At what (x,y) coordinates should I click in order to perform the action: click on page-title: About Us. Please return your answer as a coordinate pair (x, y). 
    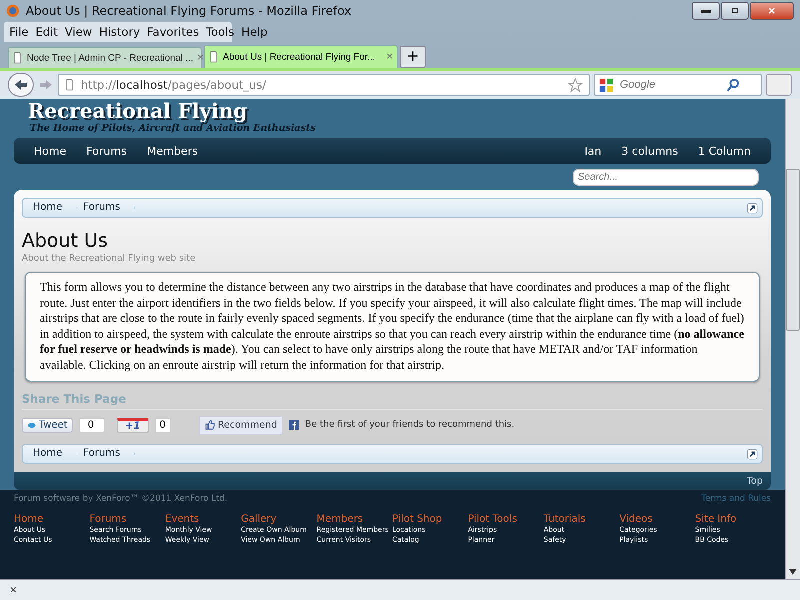
    Looking at the image, I should click on (66, 241).